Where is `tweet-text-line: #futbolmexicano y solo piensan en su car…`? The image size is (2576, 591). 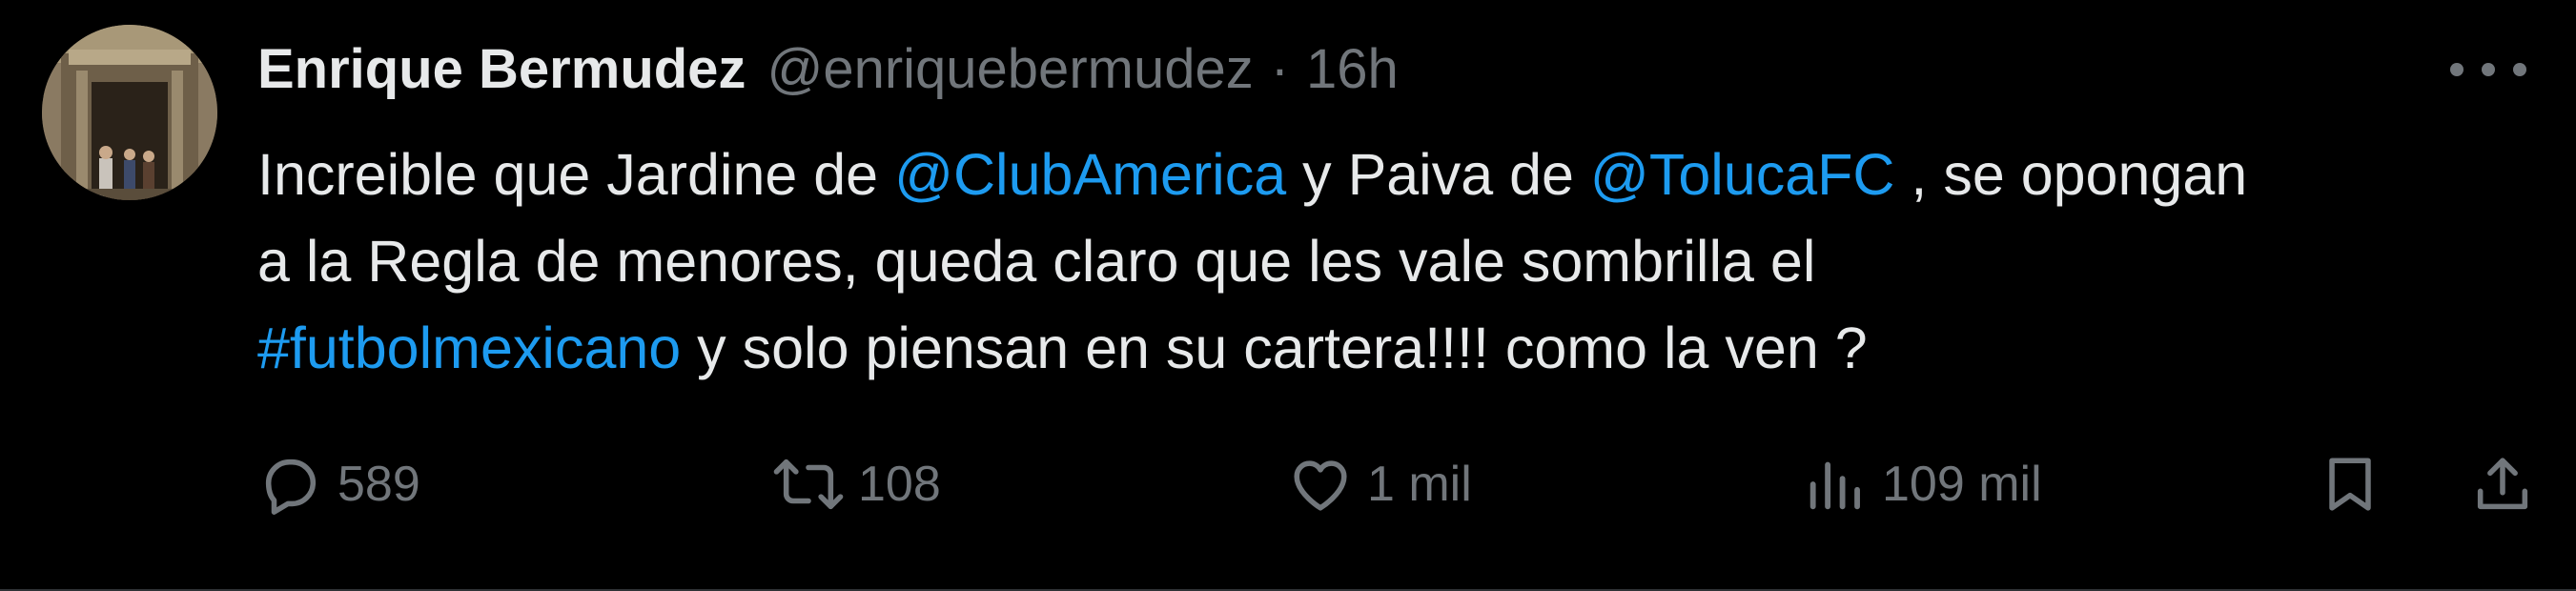
tweet-text-line: #futbolmexicano y solo piensan en su car… is located at coordinates (1392, 348).